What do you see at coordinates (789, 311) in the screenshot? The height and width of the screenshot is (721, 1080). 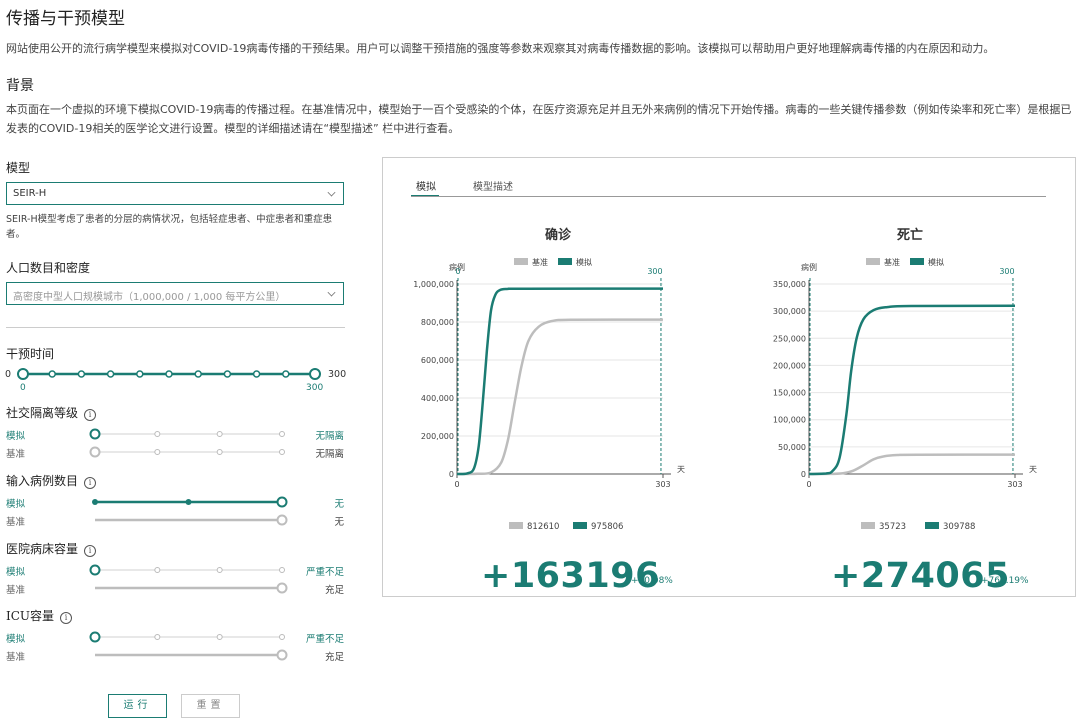 I see `y-tick-label: 300,000` at bounding box center [789, 311].